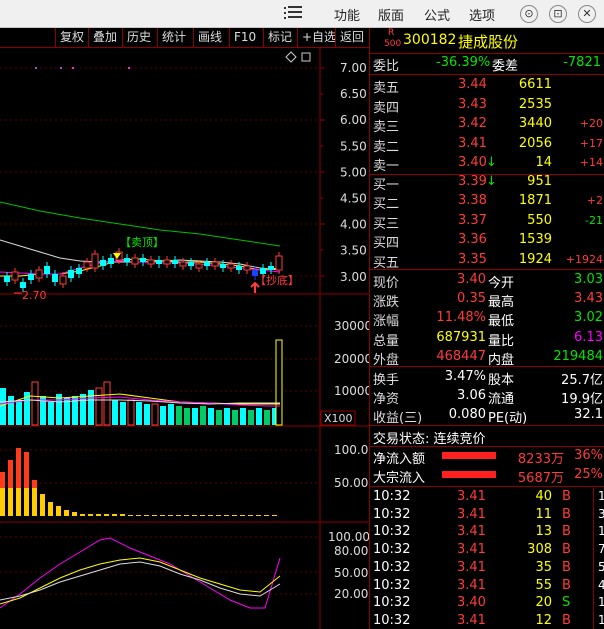  I want to click on weibi-row: 委比 -36.39% 委差 -7821, so click(487, 64).